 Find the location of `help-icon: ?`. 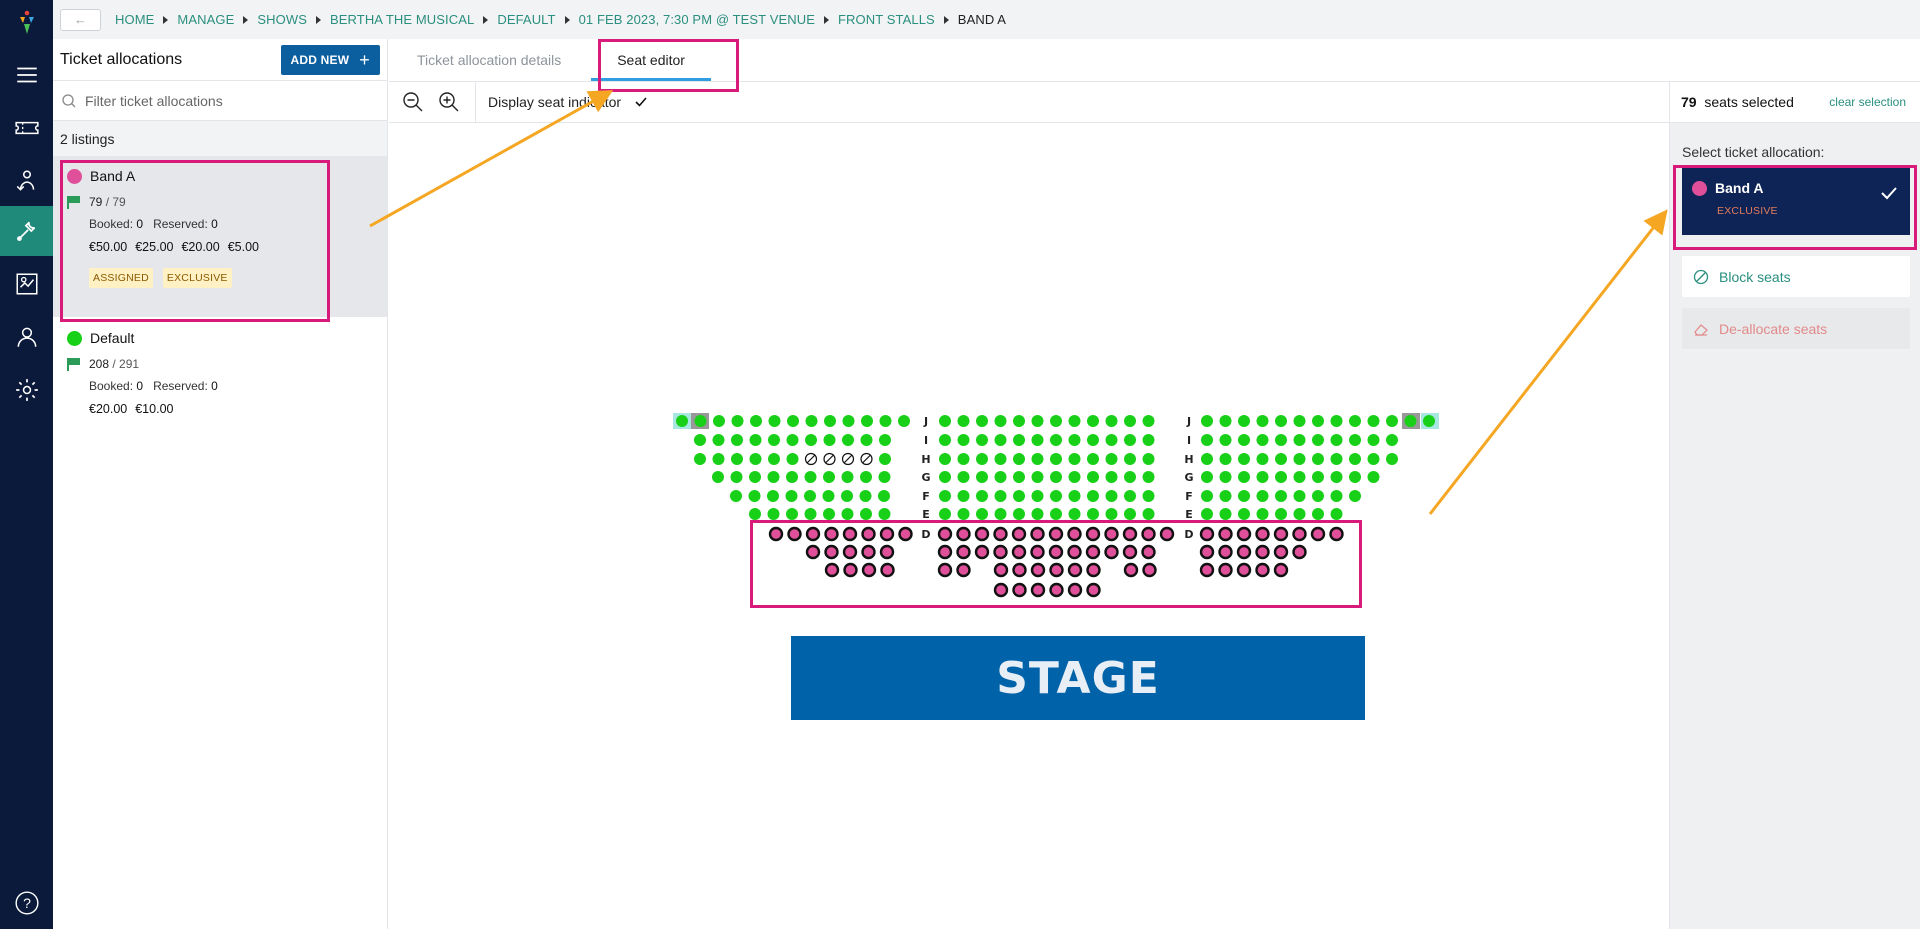

help-icon: ? is located at coordinates (26, 903).